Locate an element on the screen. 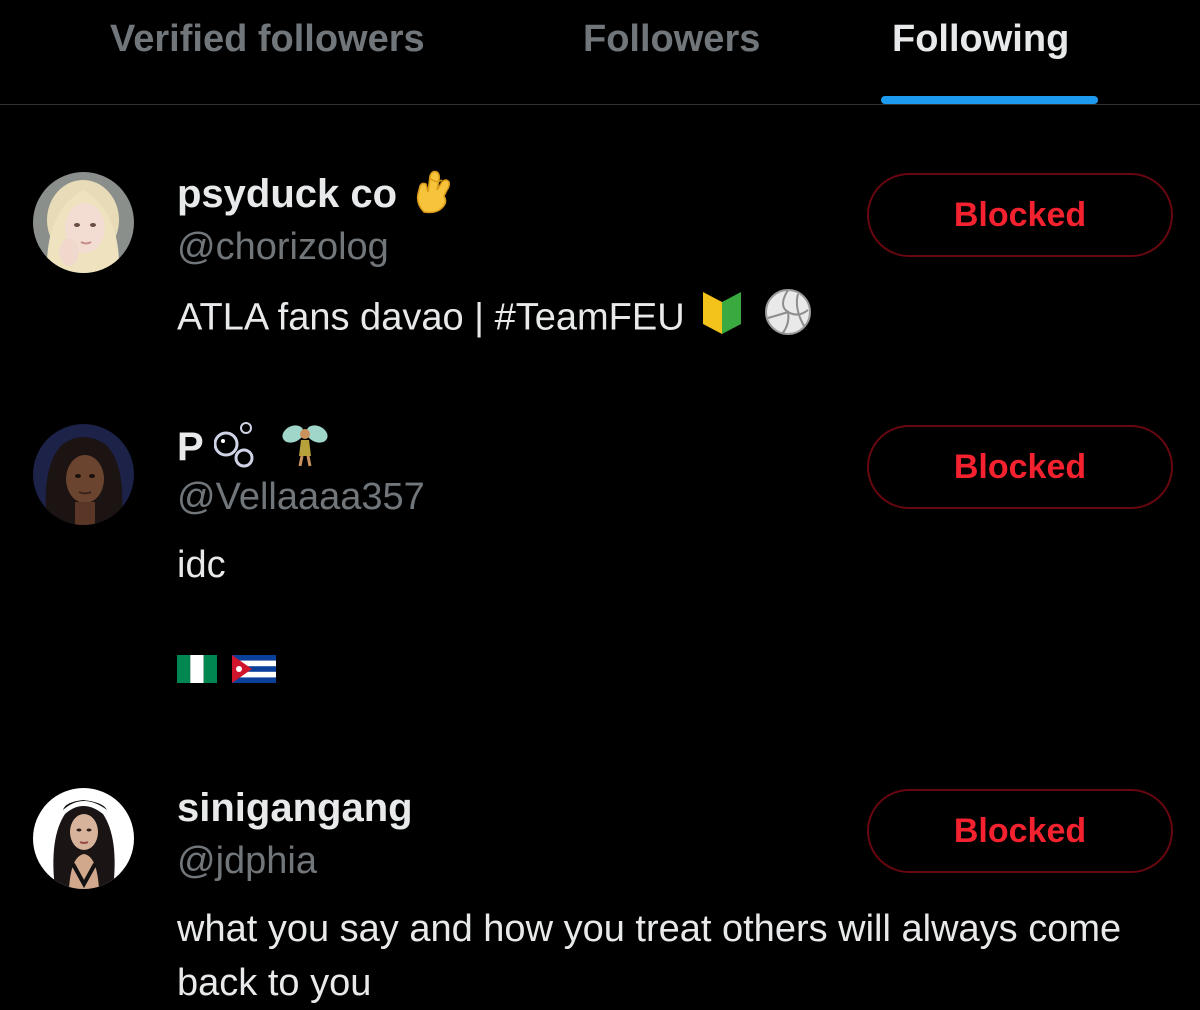  display-name-row: psyduck co is located at coordinates (314, 196).